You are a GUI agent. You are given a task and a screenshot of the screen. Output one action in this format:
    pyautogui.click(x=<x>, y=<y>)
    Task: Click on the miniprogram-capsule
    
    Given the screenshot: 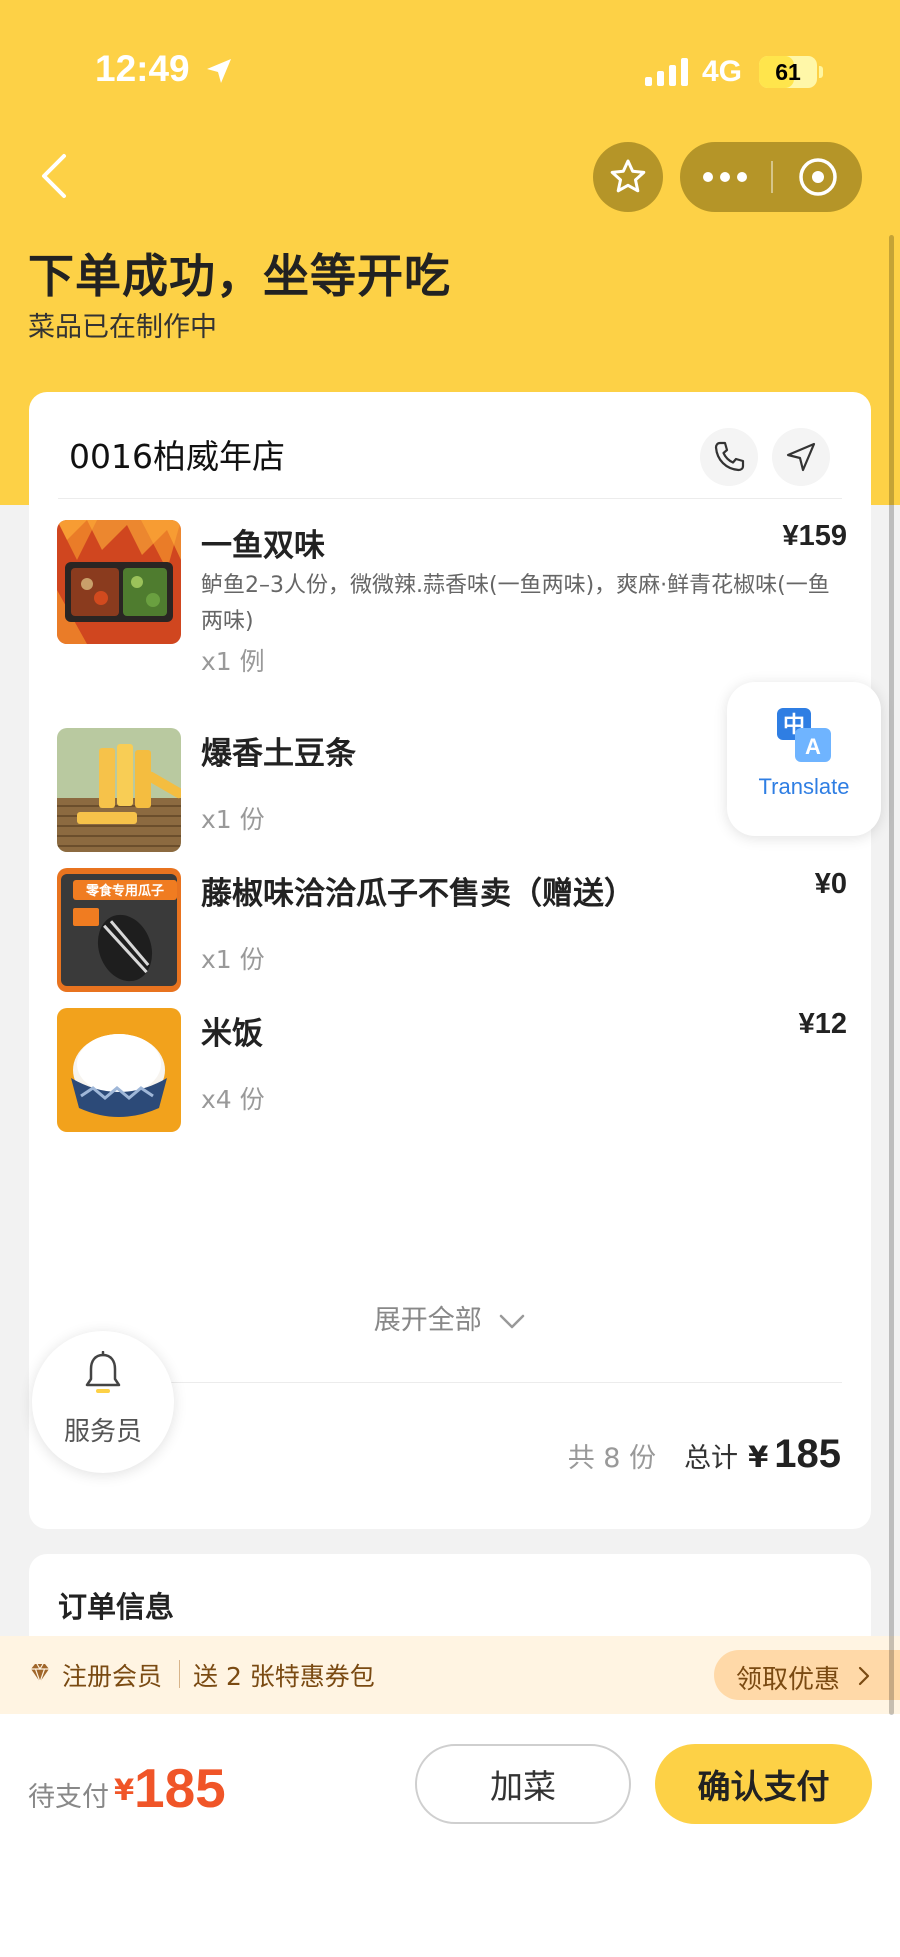 What is the action you would take?
    pyautogui.click(x=771, y=177)
    